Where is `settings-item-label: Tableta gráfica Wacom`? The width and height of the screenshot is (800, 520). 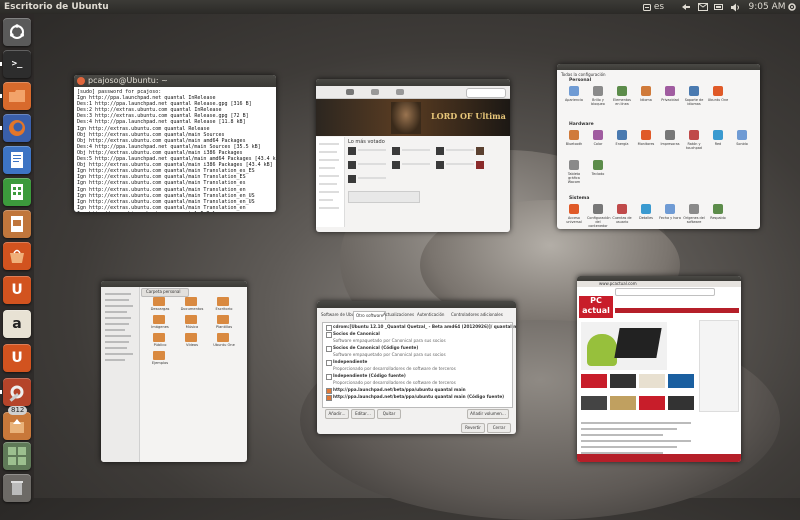 settings-item-label: Tableta gráfica Wacom is located at coordinates (574, 178).